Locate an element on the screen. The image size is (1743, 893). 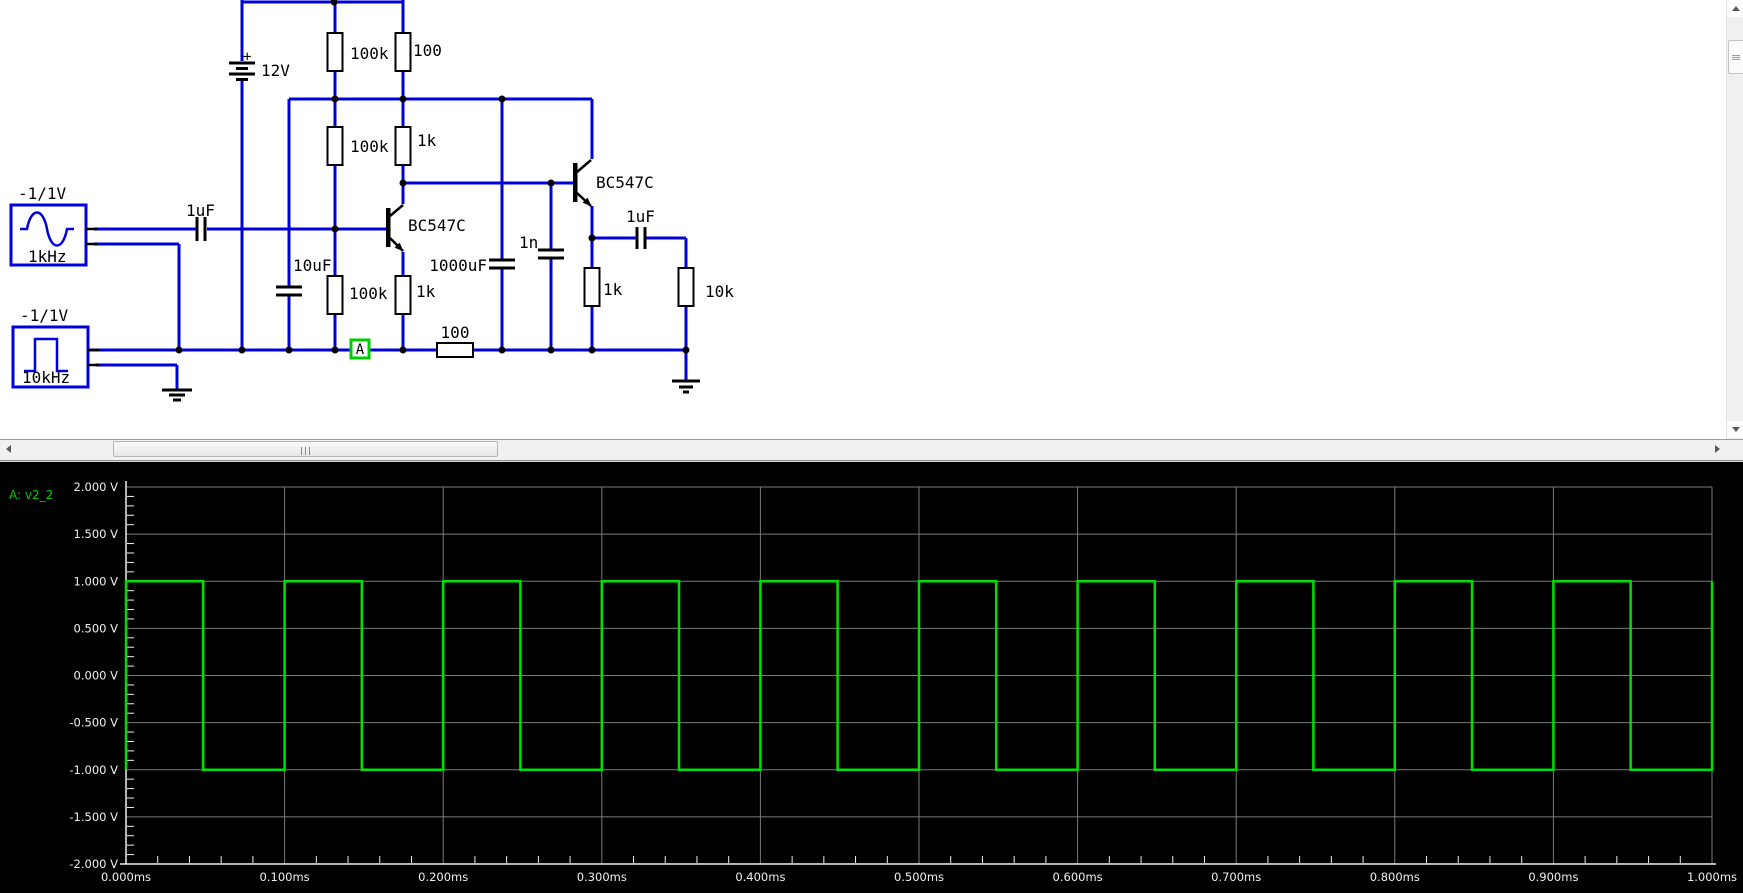
source-sine-freq: 1kHz is located at coordinates (47, 256).